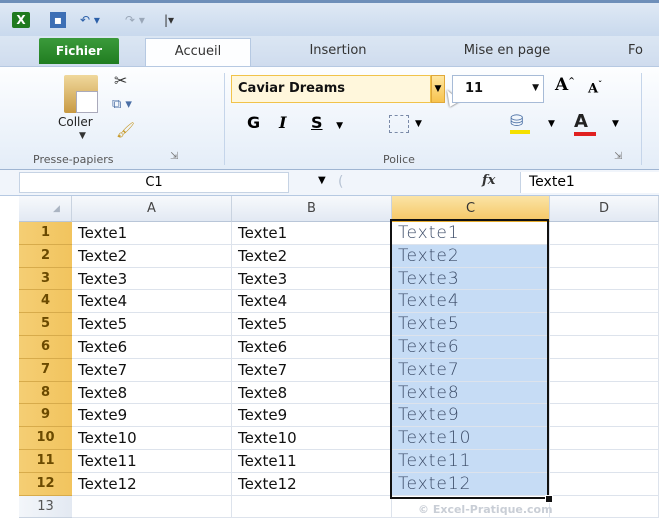  What do you see at coordinates (535, 88) in the screenshot?
I see `font-size-dropdown-icon: ▼` at bounding box center [535, 88].